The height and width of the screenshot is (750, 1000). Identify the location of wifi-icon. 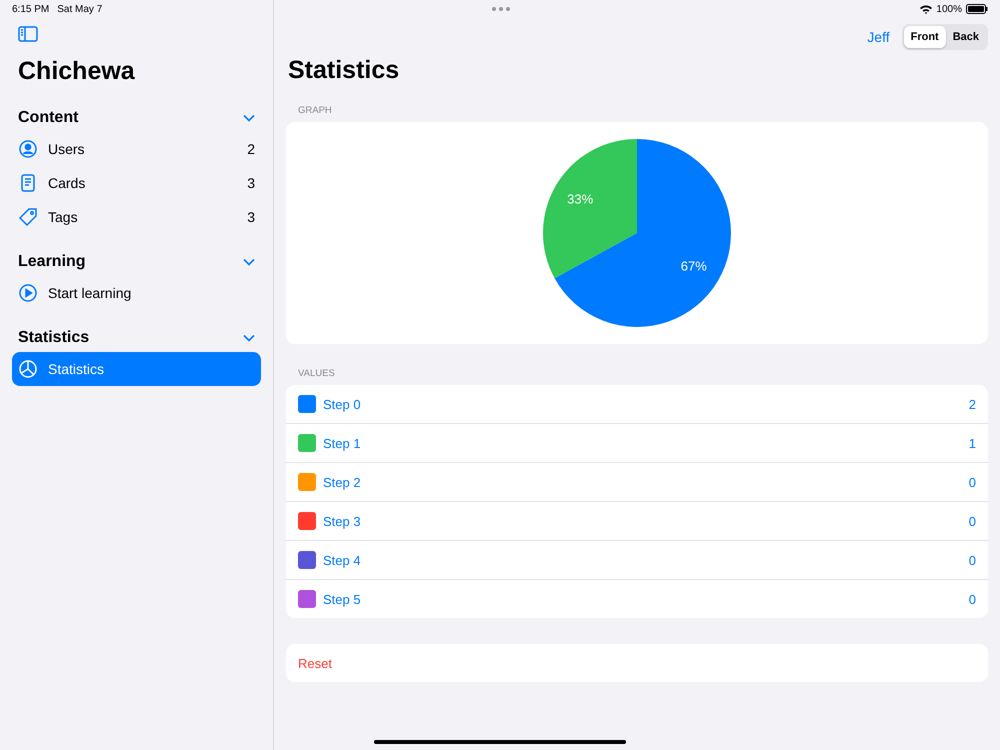
(926, 9).